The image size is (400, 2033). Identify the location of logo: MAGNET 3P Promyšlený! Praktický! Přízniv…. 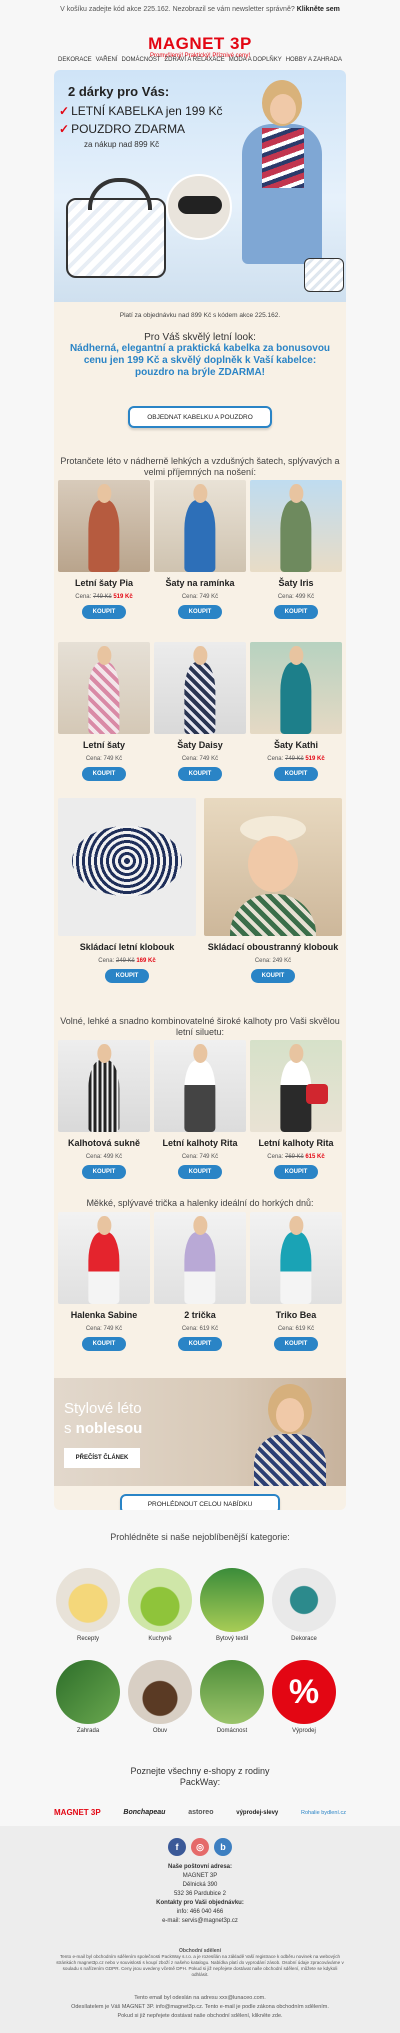
(200, 46).